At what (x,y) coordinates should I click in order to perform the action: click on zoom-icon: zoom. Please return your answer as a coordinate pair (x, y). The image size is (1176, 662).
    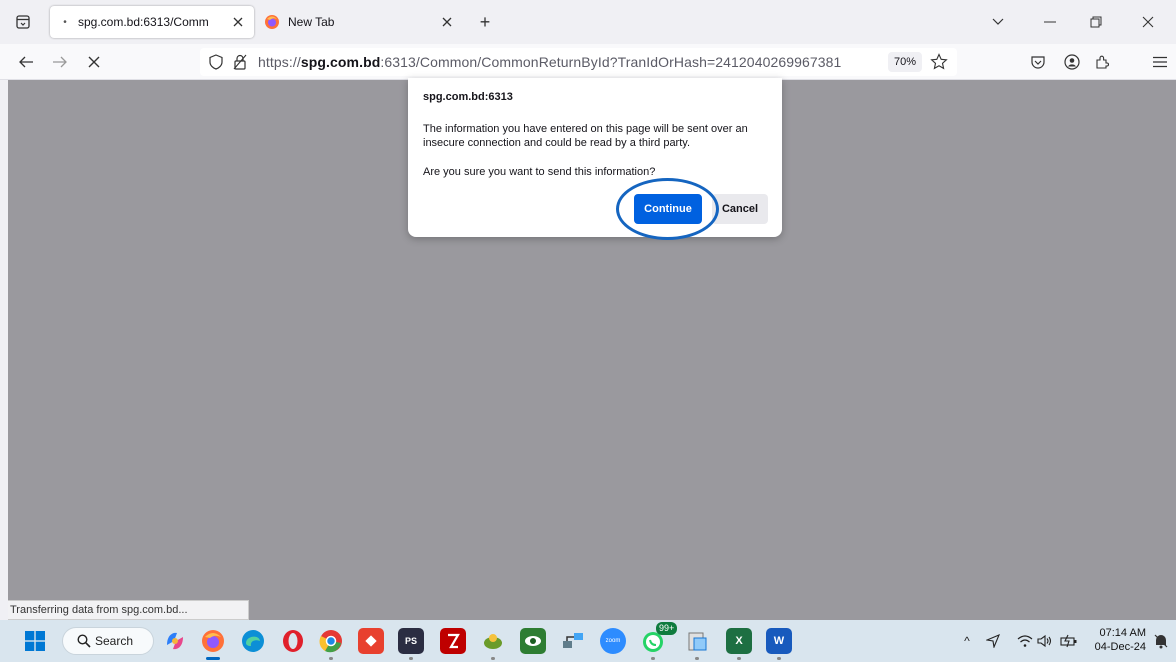
    Looking at the image, I should click on (613, 641).